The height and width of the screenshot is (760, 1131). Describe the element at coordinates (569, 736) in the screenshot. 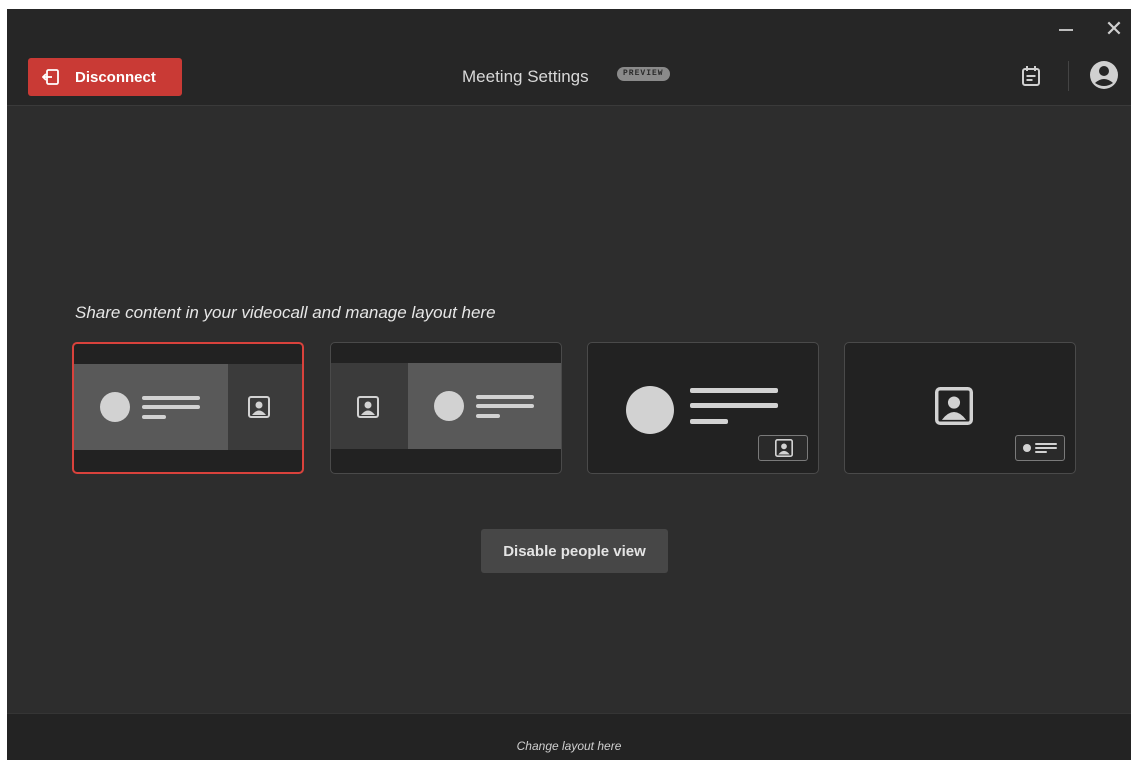

I see `footer-bar: Change layout here` at that location.